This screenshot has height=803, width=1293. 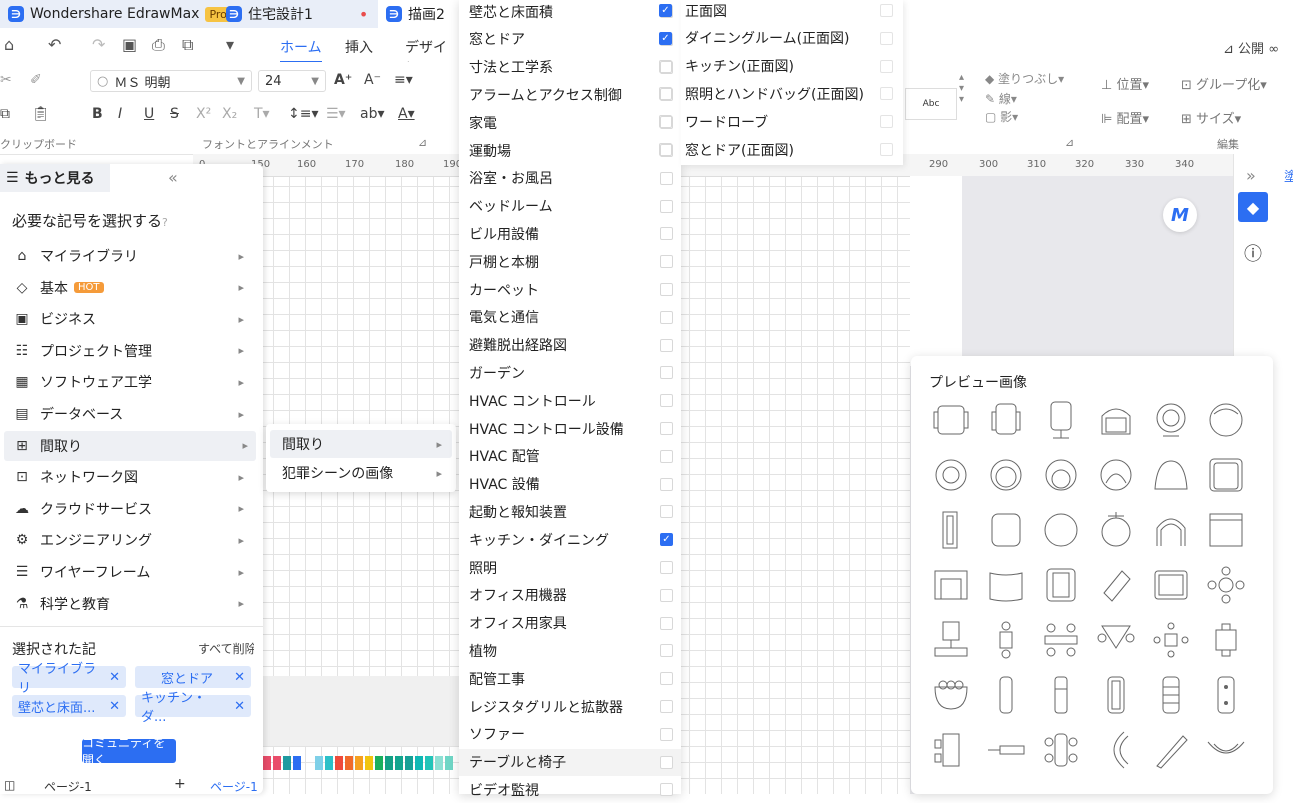 What do you see at coordinates (570, 678) in the screenshot?
I see `category-item: 配管工事` at bounding box center [570, 678].